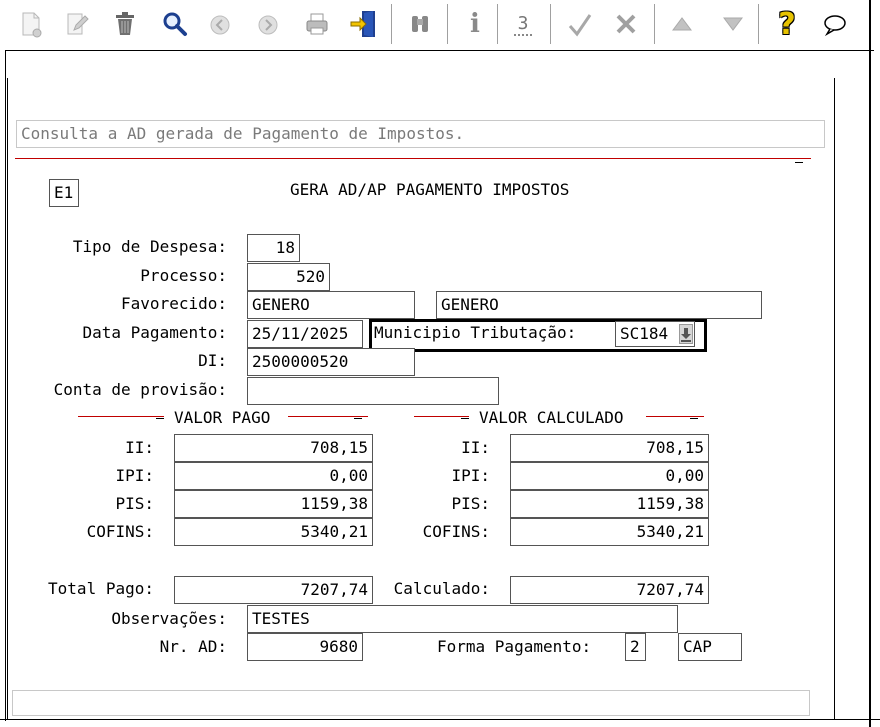  Describe the element at coordinates (273, 590) in the screenshot. I see `total-pago-field: 7207,74` at that location.